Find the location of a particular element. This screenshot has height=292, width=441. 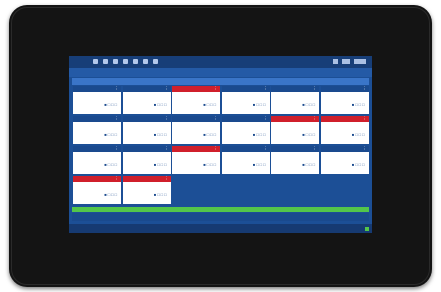

top-toolbar is located at coordinates (220, 62).